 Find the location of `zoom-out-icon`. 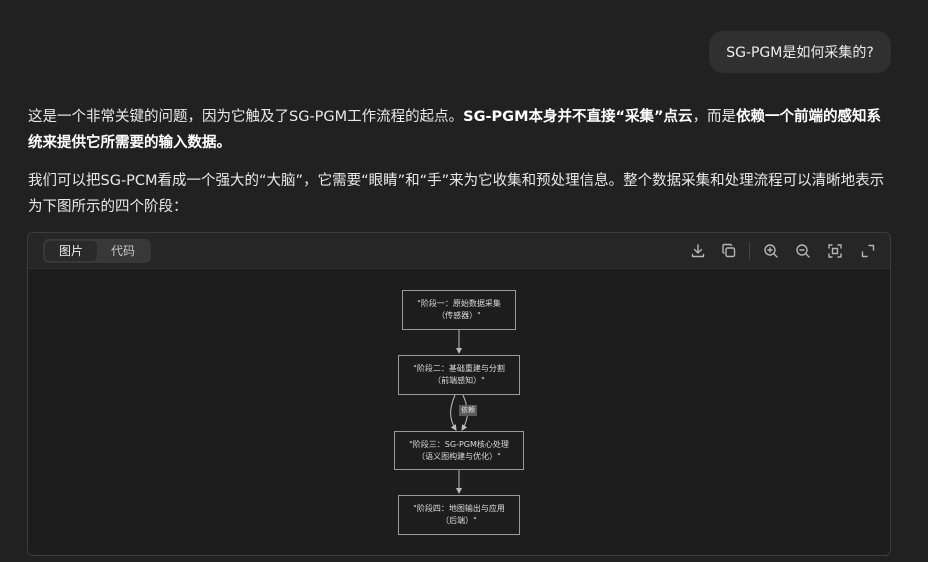

zoom-out-icon is located at coordinates (803, 251).